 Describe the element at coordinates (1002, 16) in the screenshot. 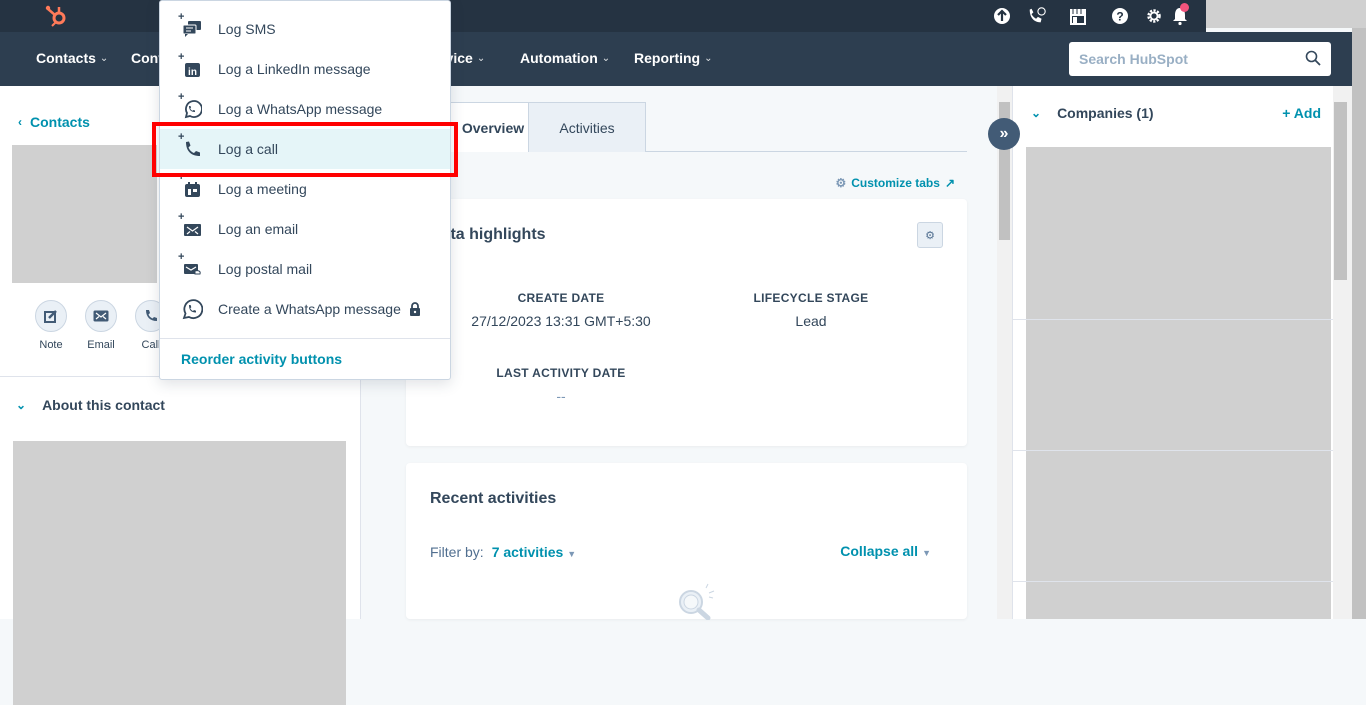

I see `upgrade-icon` at that location.